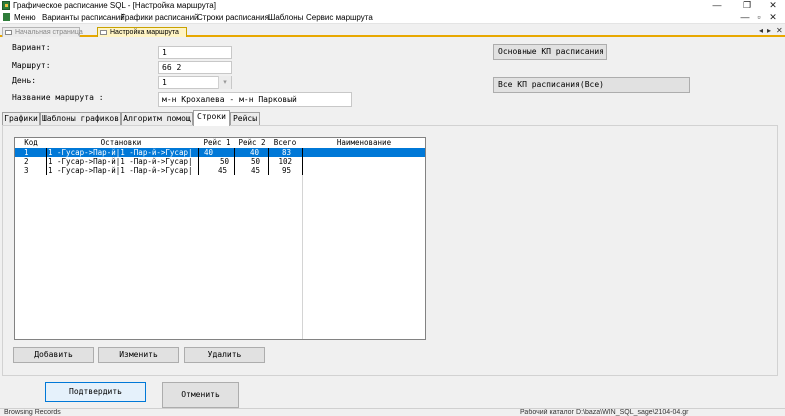 The width and height of the screenshot is (785, 416). Describe the element at coordinates (195, 67) in the screenshot. I see `route-field: 66 2` at that location.